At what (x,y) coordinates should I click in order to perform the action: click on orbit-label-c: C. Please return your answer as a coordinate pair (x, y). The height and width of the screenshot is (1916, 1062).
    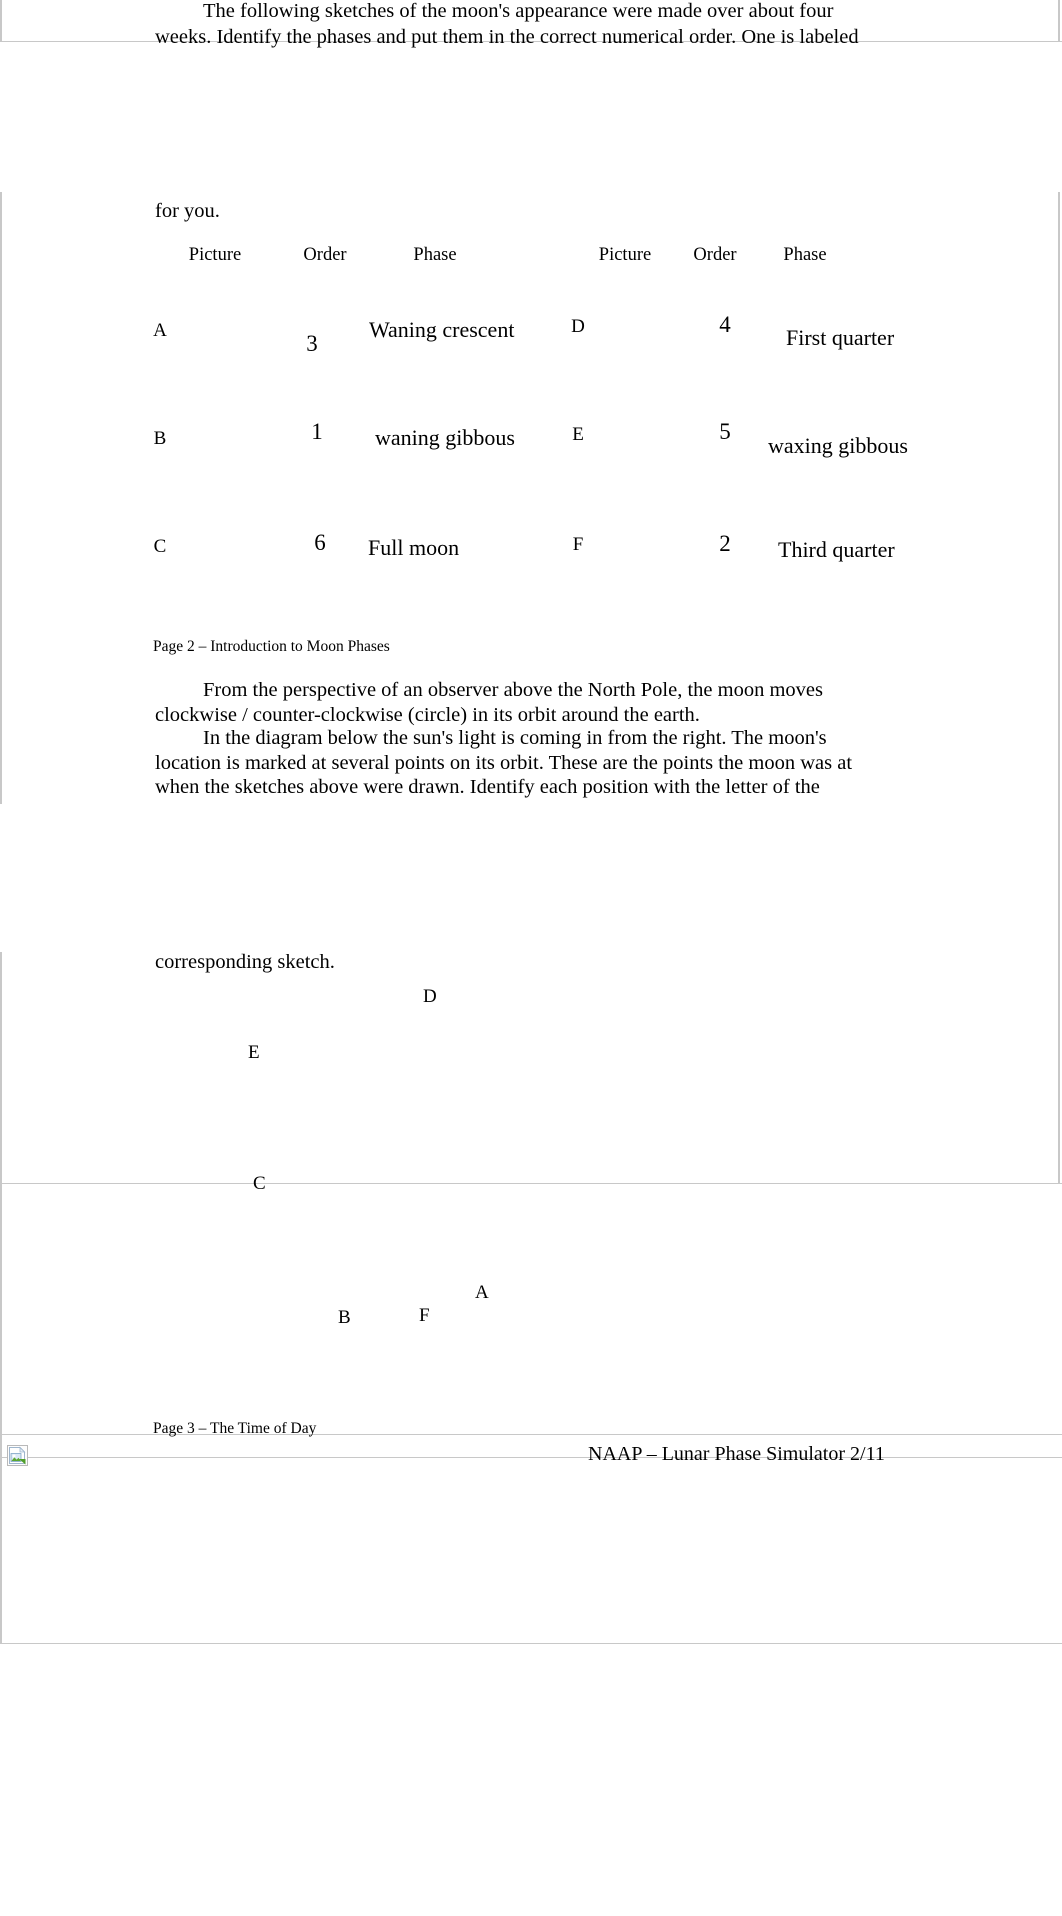
    Looking at the image, I should click on (259, 1184).